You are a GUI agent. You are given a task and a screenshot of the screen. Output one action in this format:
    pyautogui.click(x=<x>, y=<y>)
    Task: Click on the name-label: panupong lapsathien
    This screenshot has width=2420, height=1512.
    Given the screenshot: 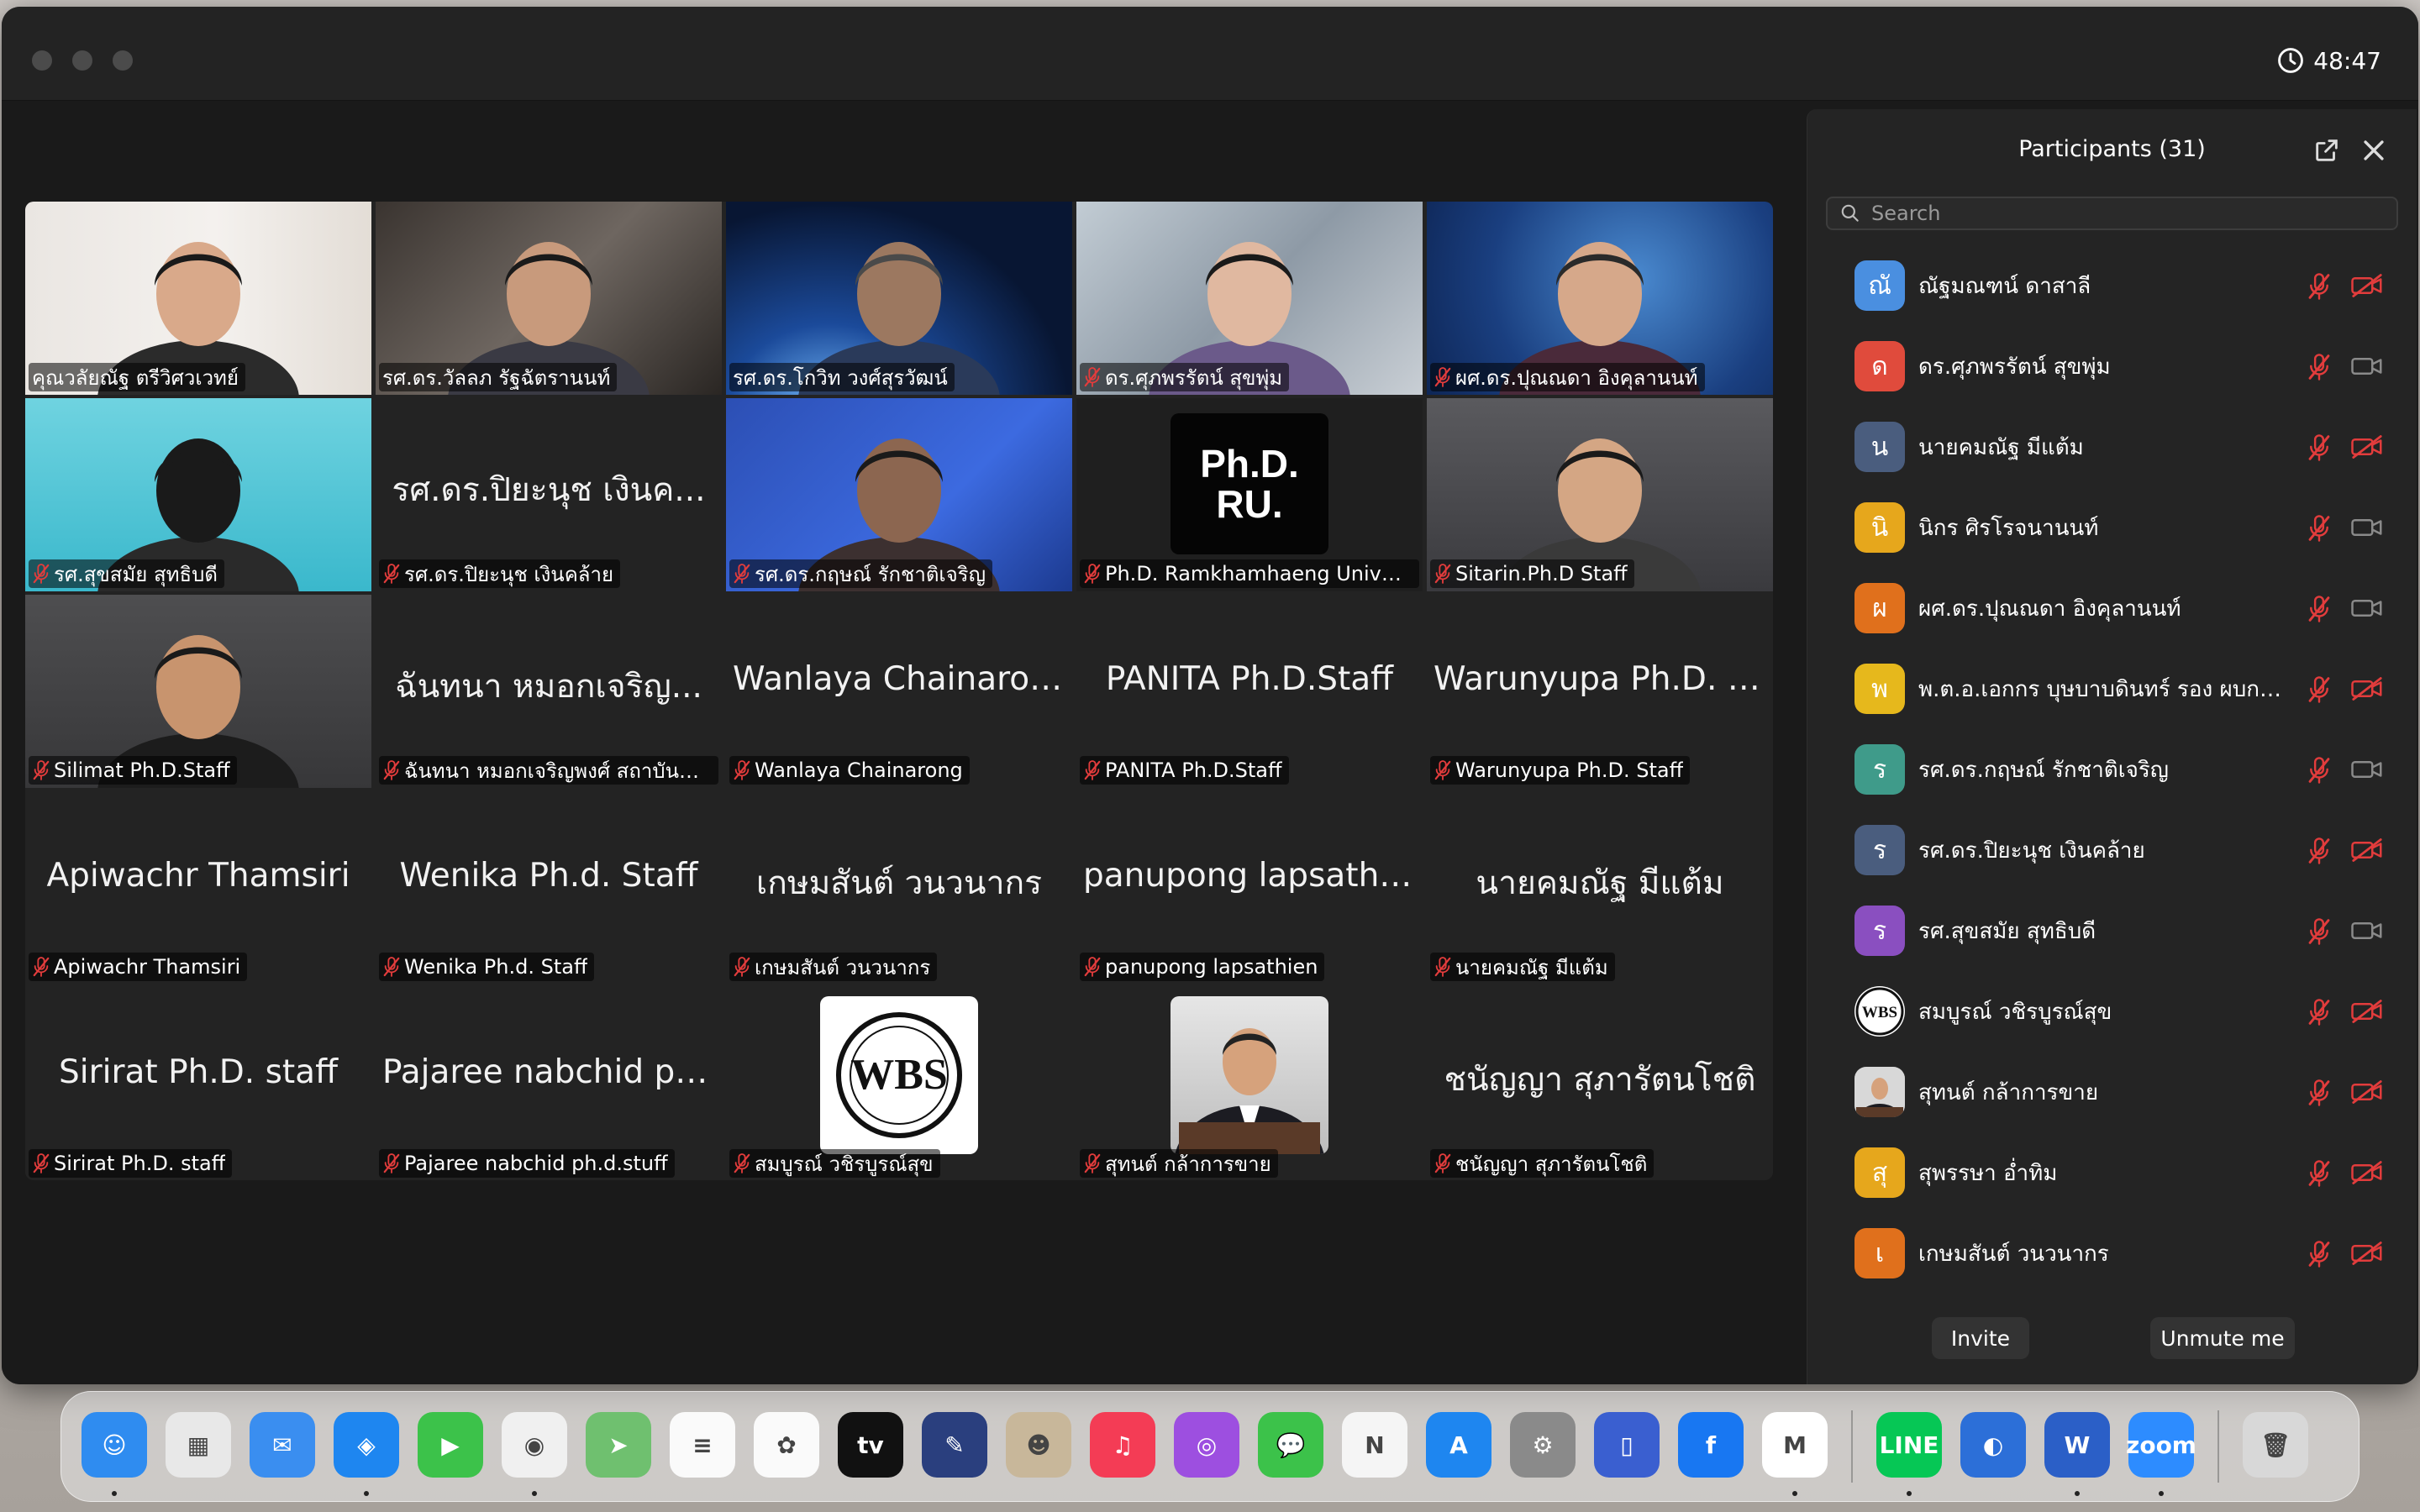 What is the action you would take?
    pyautogui.click(x=1202, y=967)
    